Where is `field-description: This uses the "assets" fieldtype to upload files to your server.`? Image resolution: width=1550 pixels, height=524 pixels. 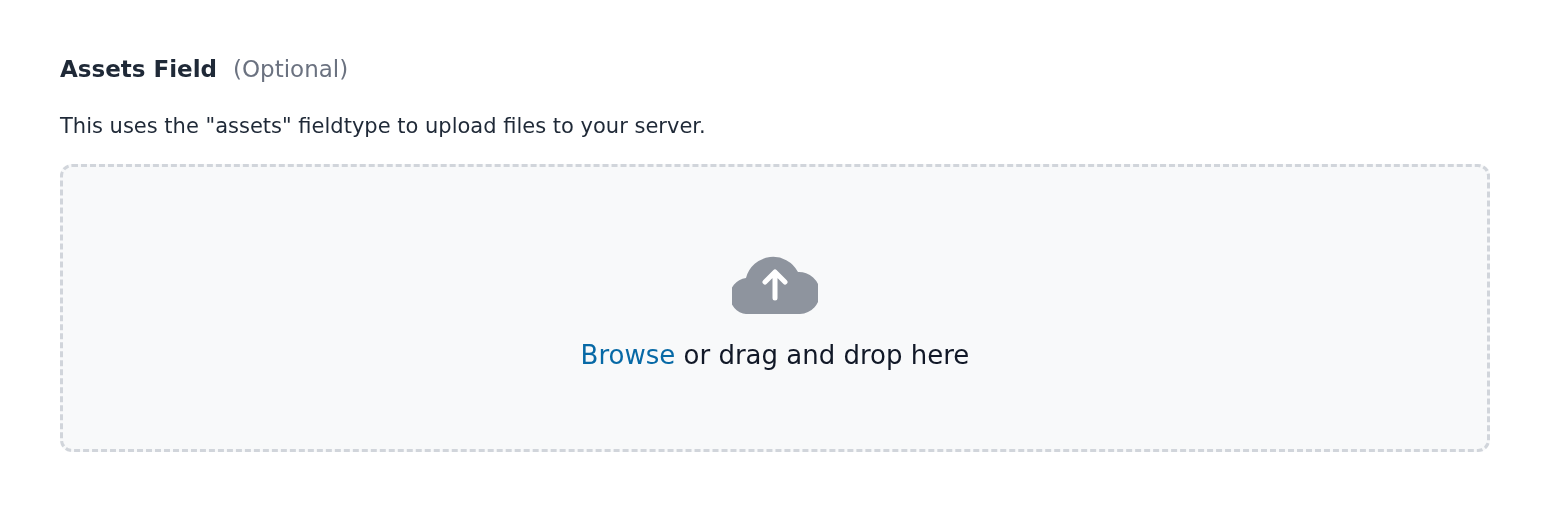
field-description: This uses the "assets" fieldtype to upload files to your server. is located at coordinates (383, 126).